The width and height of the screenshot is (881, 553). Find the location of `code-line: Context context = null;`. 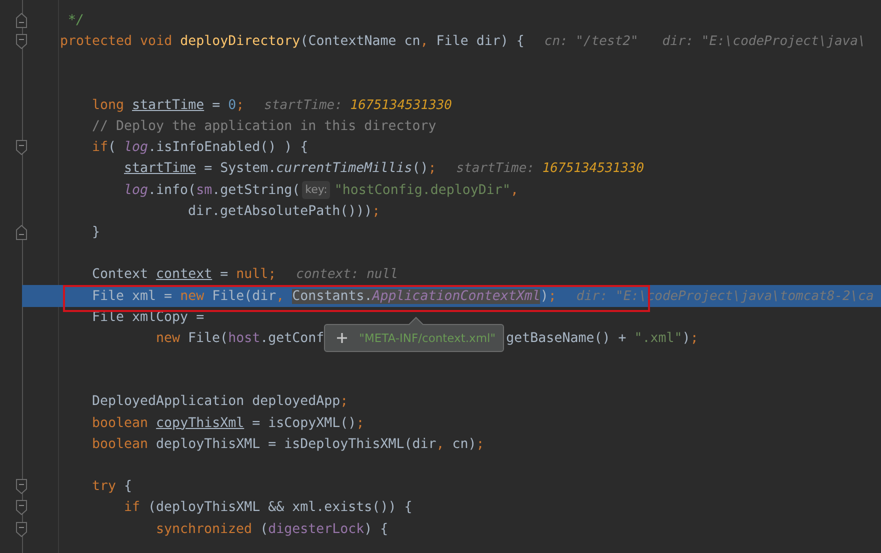

code-line: Context context = null; is located at coordinates (184, 275).